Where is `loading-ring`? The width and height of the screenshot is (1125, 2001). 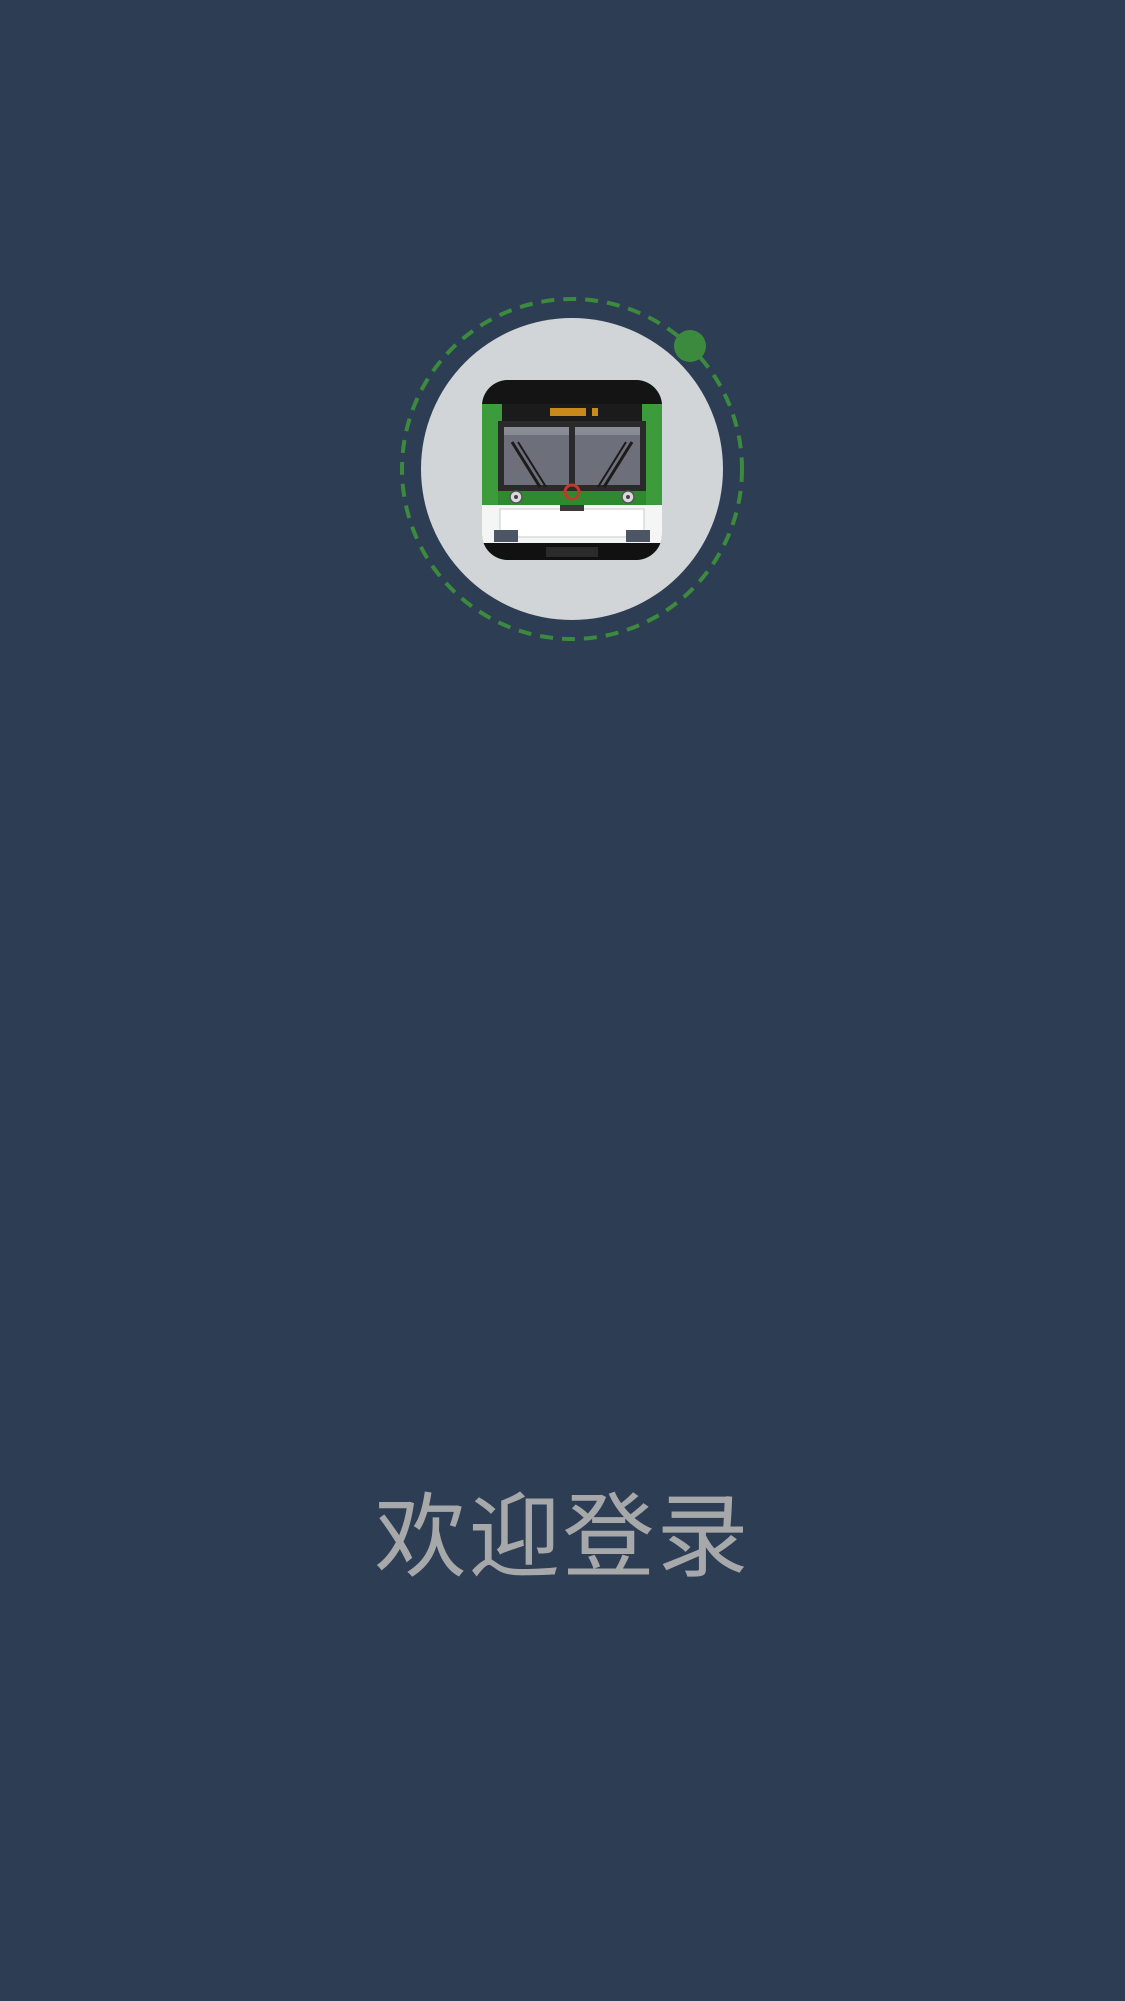 loading-ring is located at coordinates (572, 469).